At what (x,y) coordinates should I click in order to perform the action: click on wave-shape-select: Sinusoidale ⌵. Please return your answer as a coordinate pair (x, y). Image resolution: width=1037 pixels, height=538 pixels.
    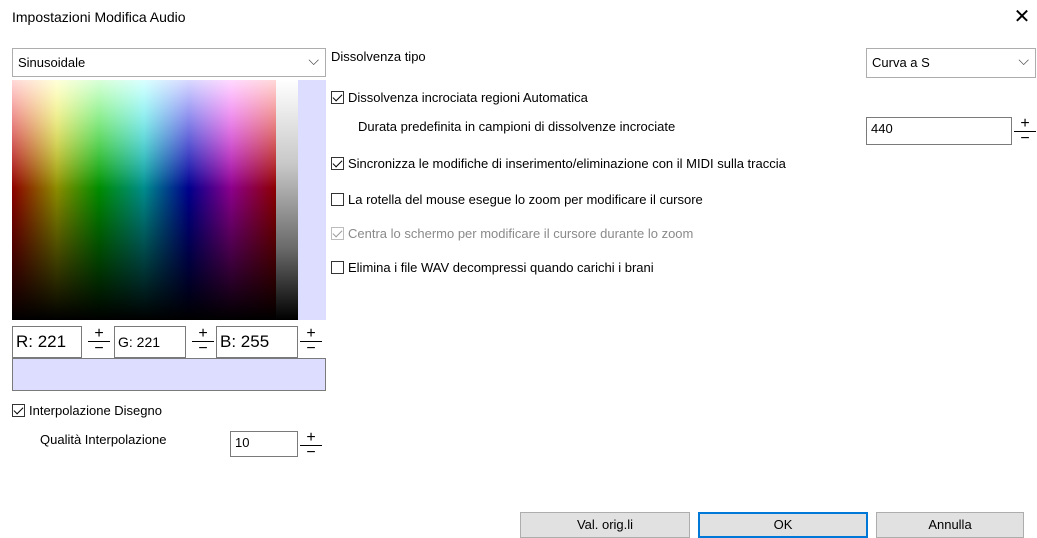
    Looking at the image, I should click on (169, 62).